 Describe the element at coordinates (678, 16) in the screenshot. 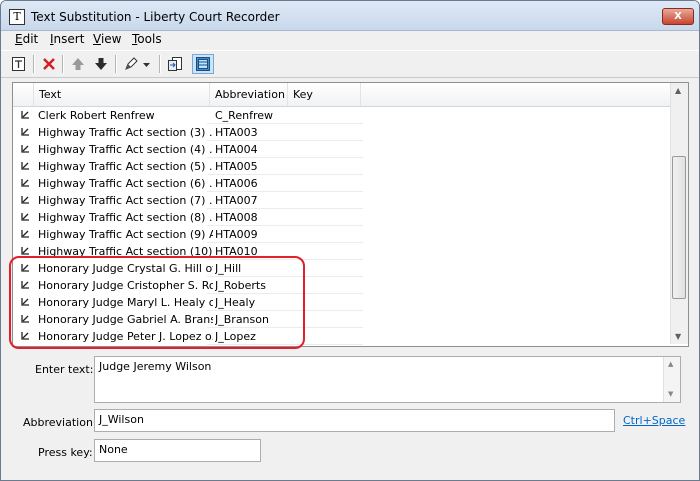

I see `close-button: X` at that location.